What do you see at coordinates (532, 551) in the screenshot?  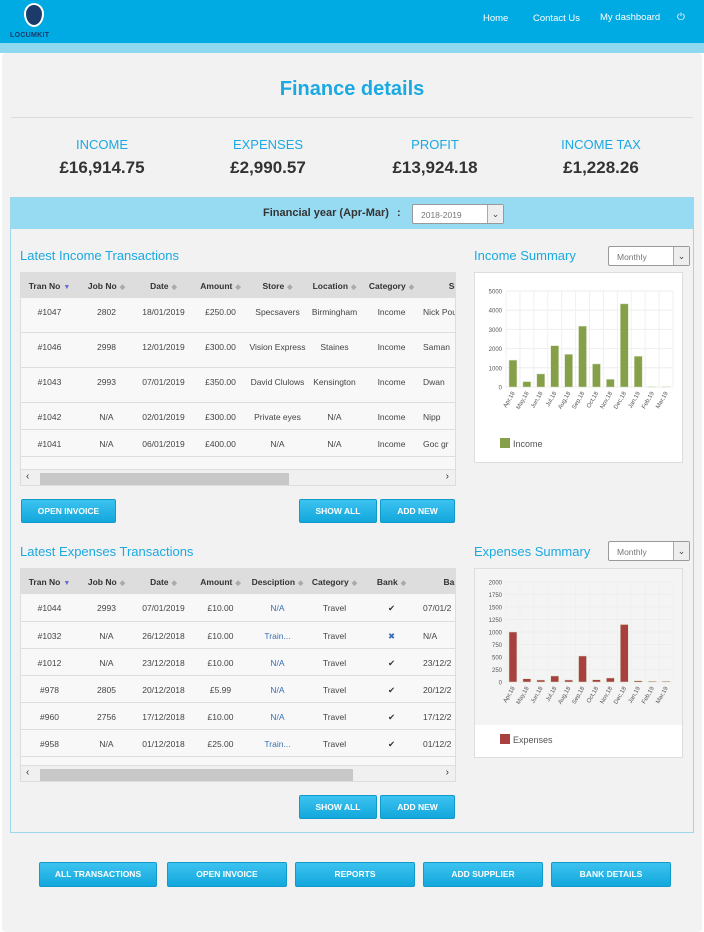 I see `expenses-summary-title: Expenses Summary` at bounding box center [532, 551].